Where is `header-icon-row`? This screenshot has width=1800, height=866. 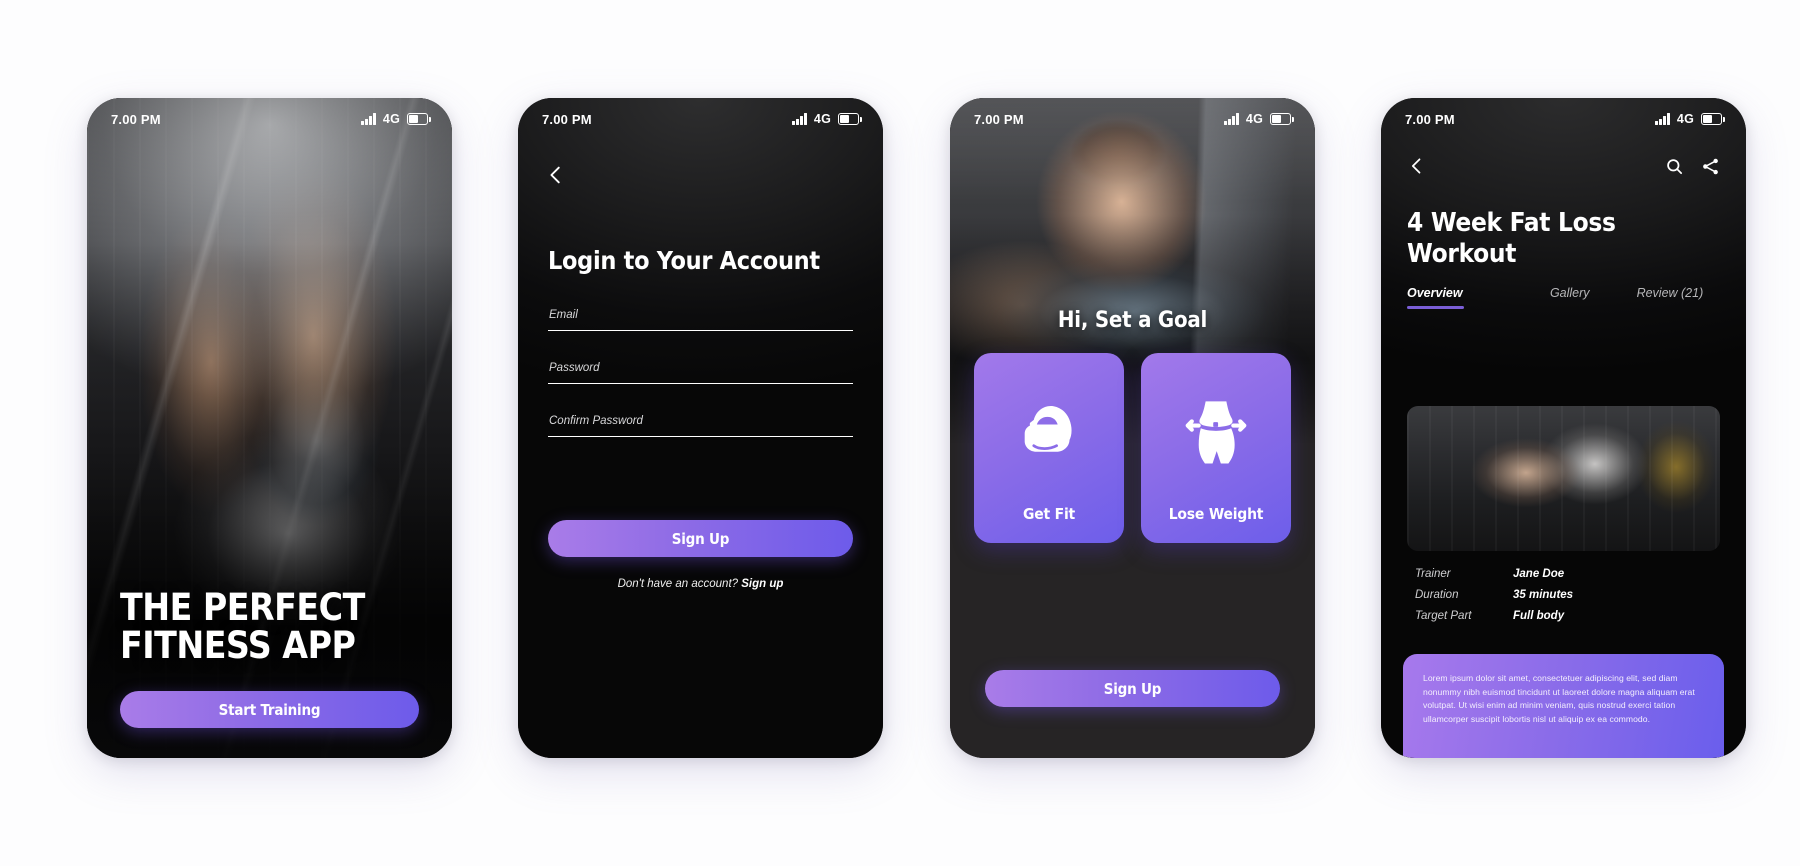
header-icon-row is located at coordinates (1563, 166).